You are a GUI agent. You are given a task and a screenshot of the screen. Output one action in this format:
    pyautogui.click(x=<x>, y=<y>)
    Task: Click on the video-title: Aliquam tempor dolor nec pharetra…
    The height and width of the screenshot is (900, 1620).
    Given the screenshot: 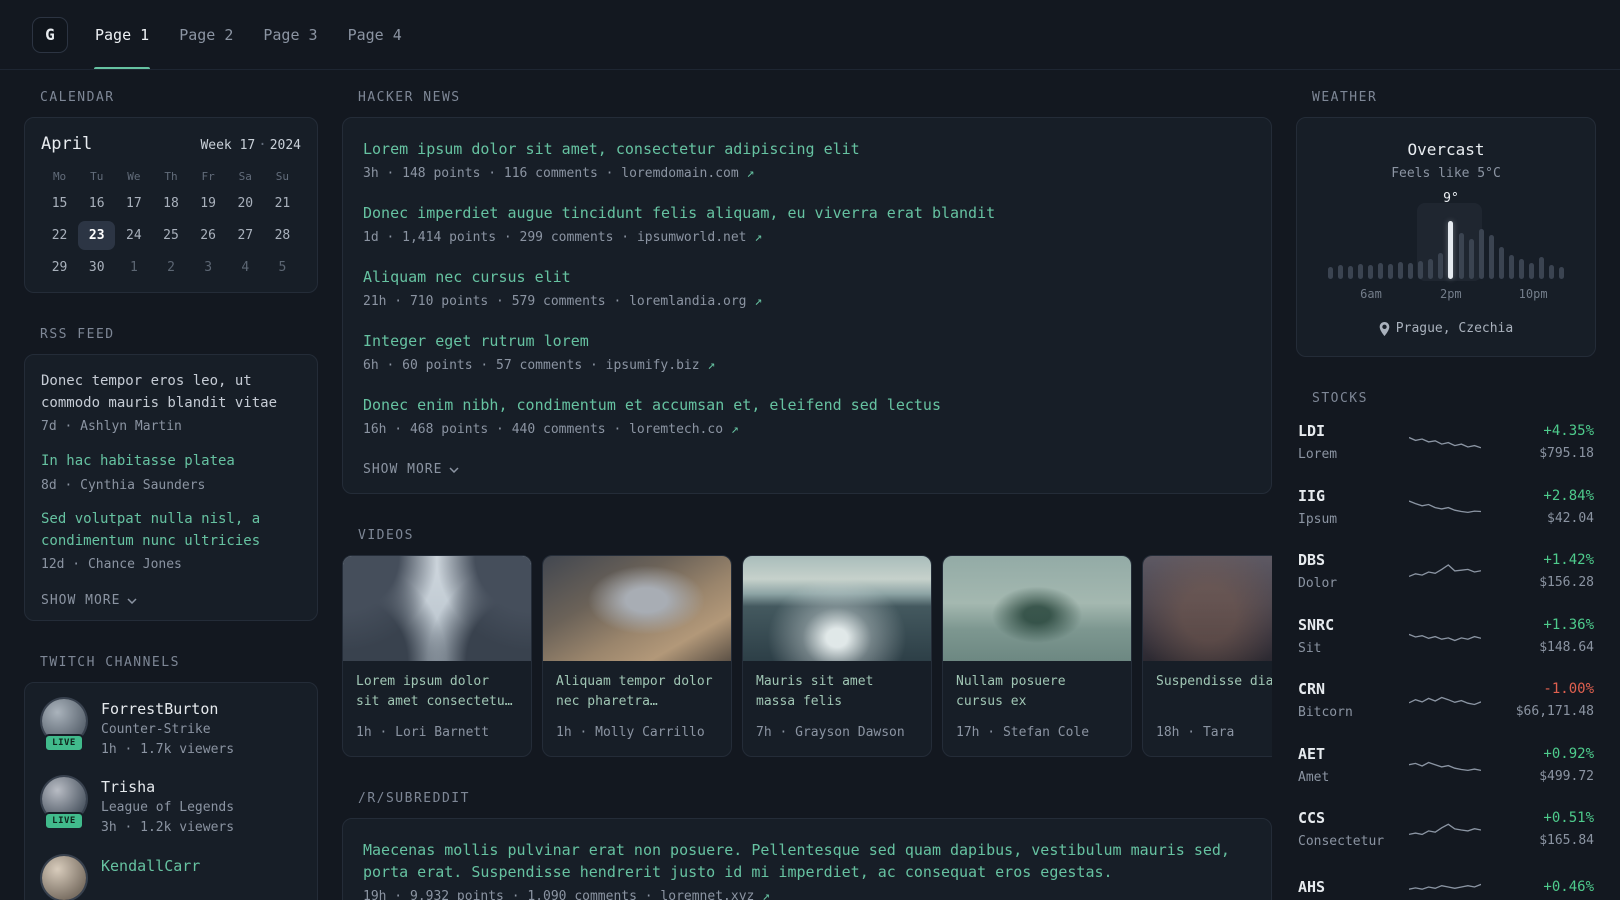 What is the action you would take?
    pyautogui.click(x=637, y=692)
    